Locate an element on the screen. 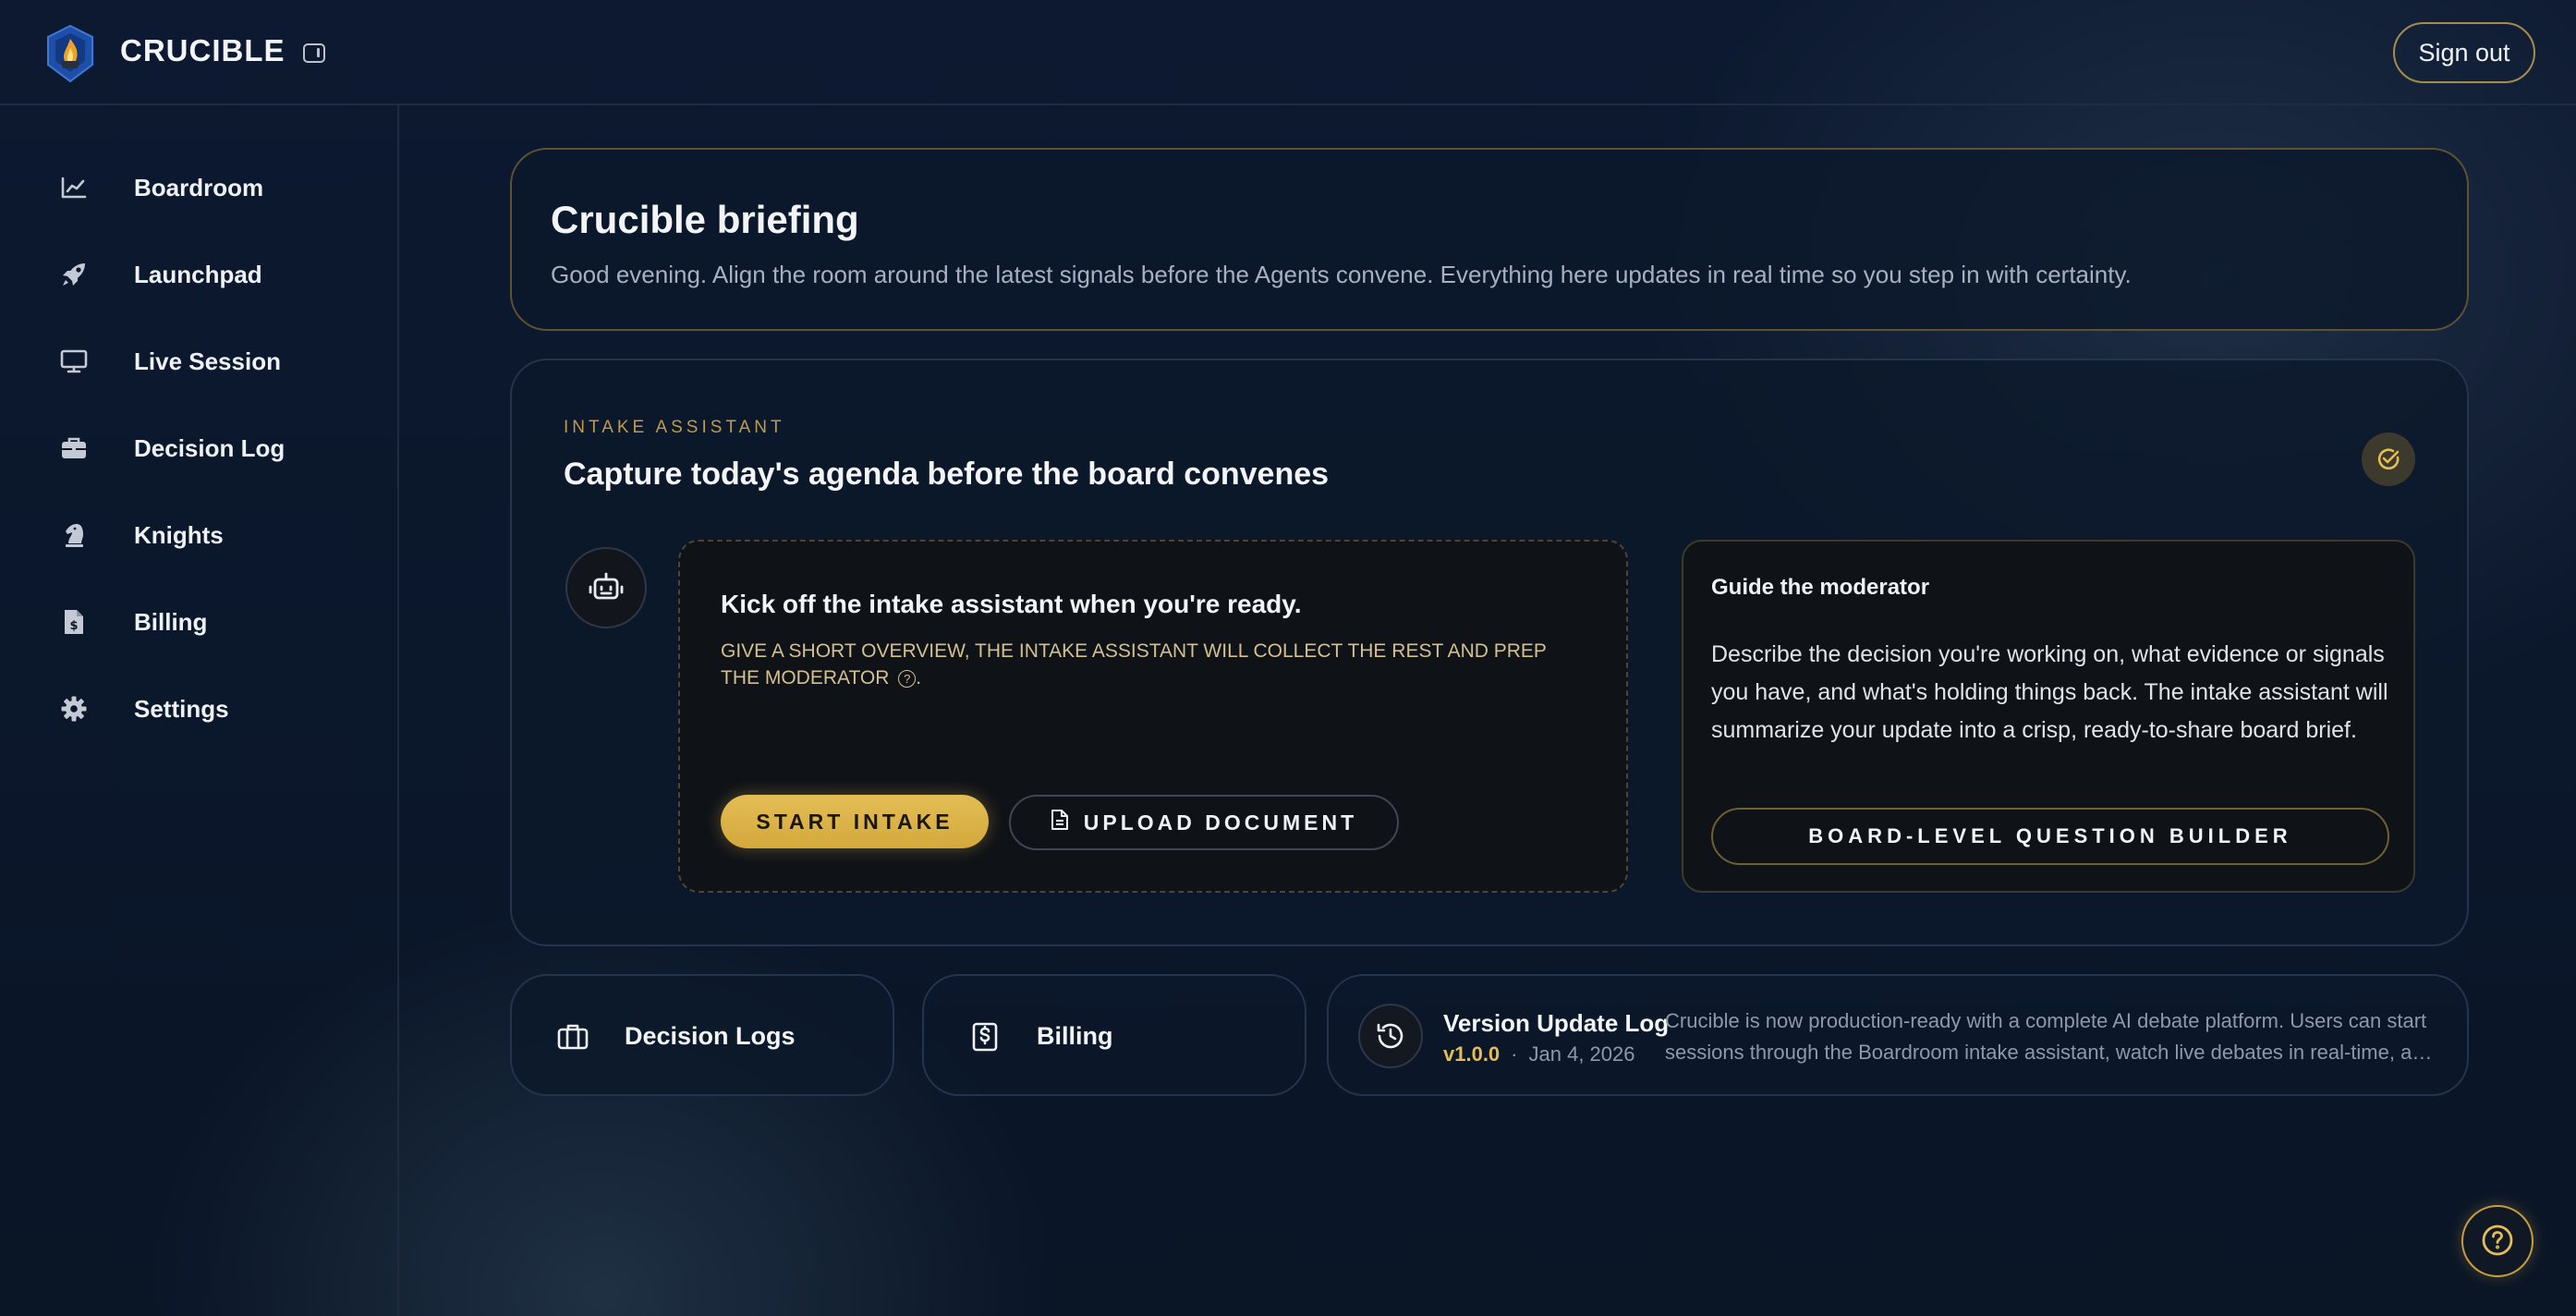  question-circle-icon is located at coordinates (2497, 1242).